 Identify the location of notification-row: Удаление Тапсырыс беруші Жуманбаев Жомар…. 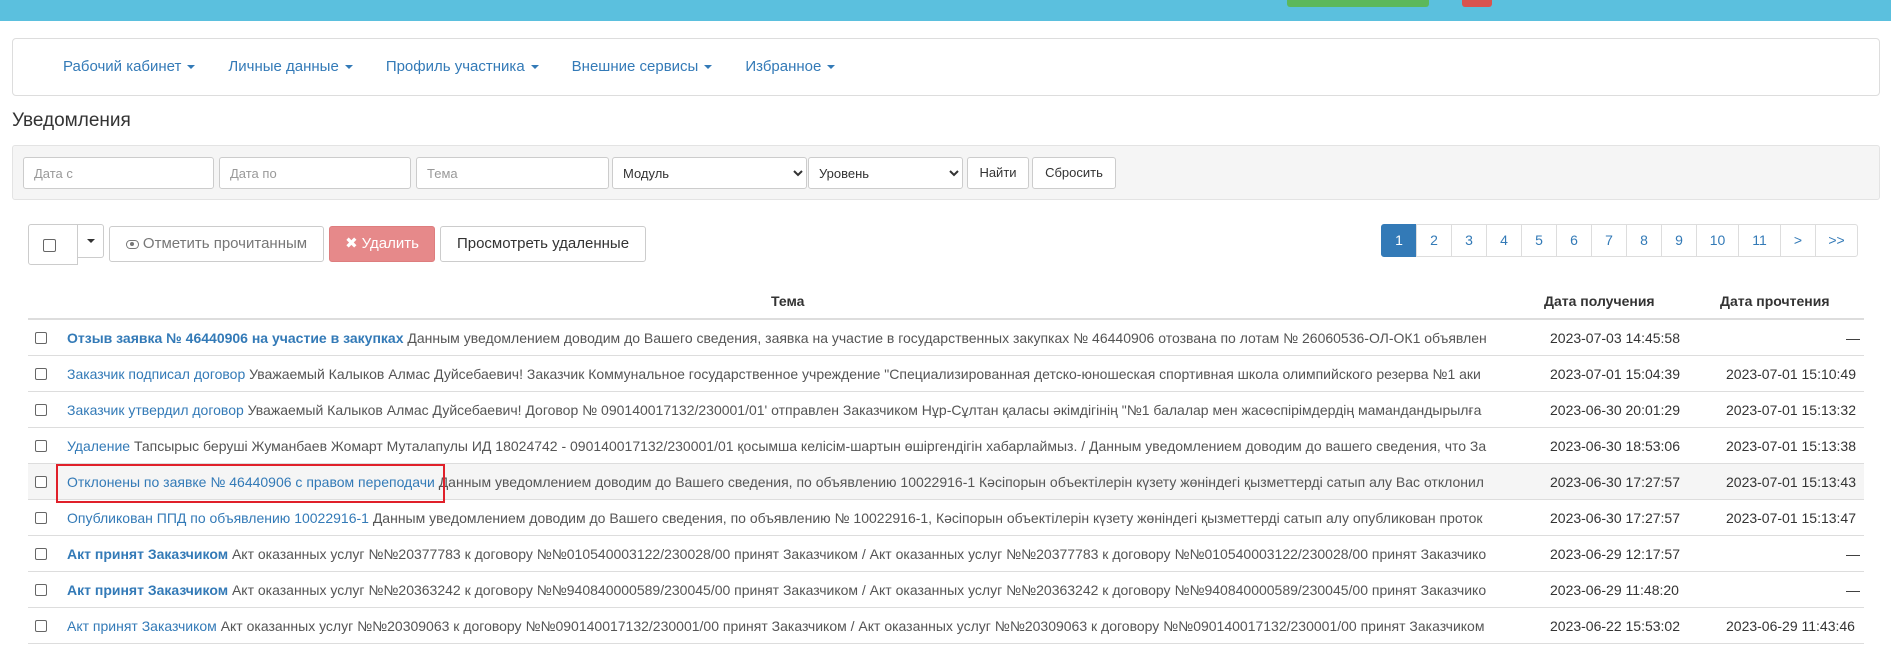
(946, 446).